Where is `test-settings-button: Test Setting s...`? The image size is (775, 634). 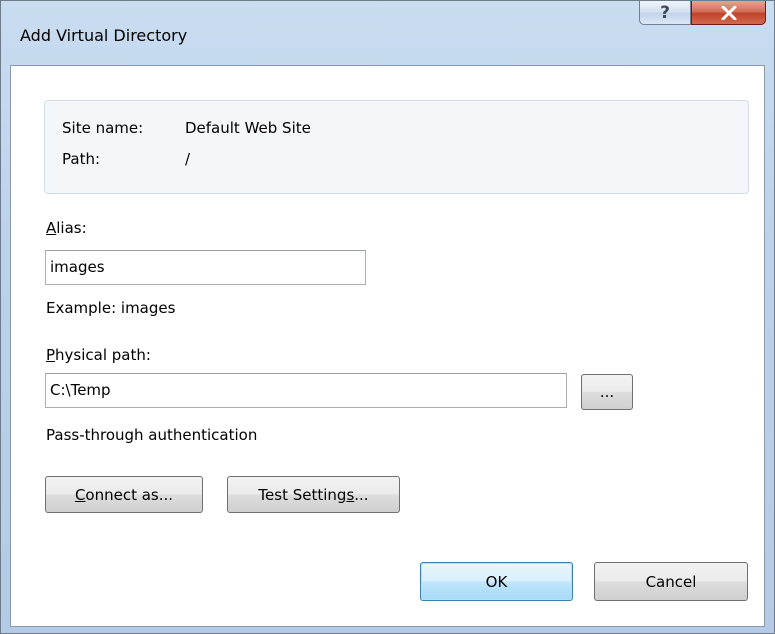 test-settings-button: Test Setting s... is located at coordinates (313, 494).